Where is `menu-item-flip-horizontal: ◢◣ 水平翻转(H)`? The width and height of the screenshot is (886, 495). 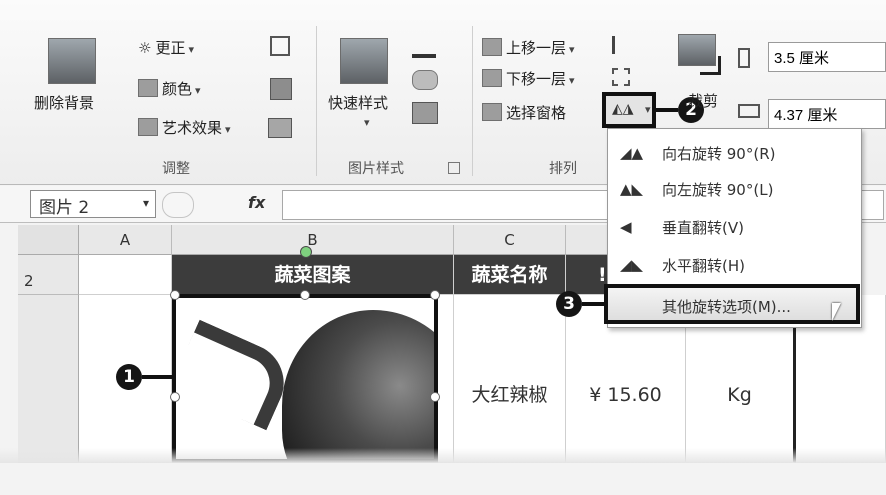 menu-item-flip-horizontal: ◢◣ 水平翻转(H) is located at coordinates (734, 265).